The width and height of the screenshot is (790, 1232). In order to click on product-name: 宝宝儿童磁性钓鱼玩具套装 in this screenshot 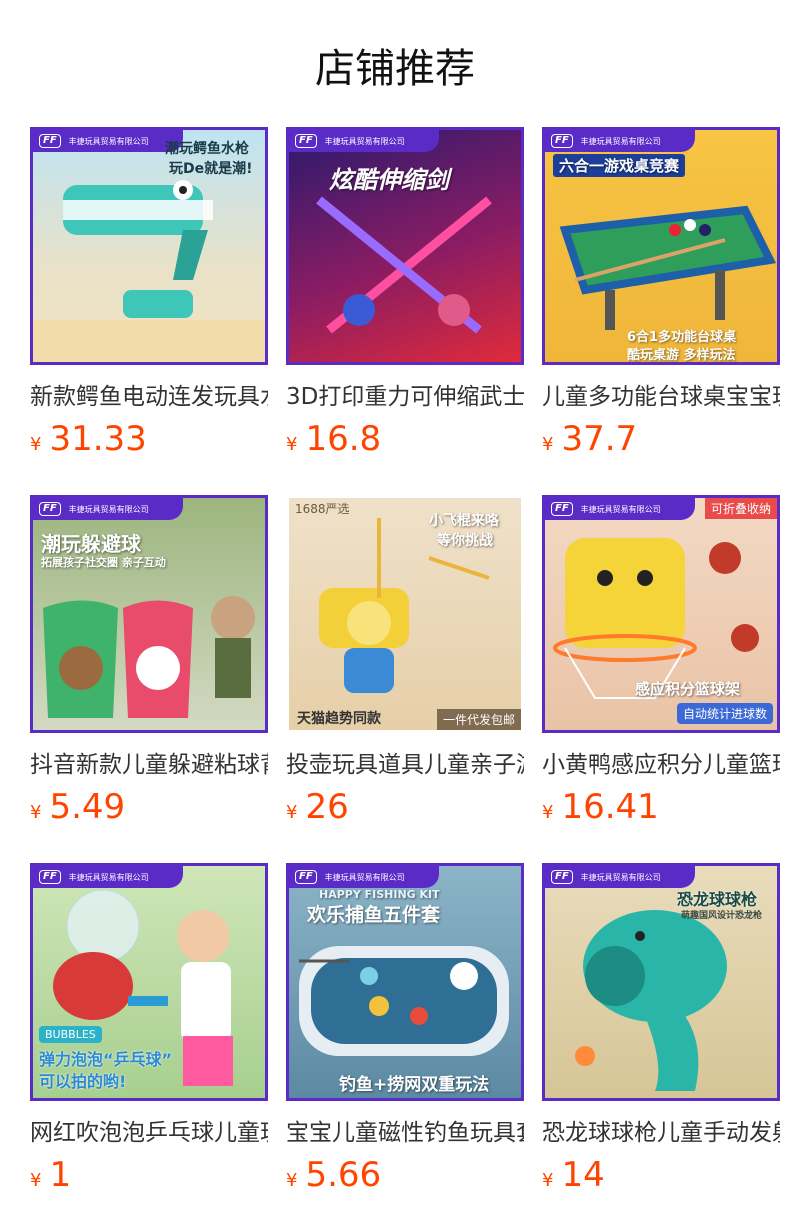, I will do `click(405, 1130)`.